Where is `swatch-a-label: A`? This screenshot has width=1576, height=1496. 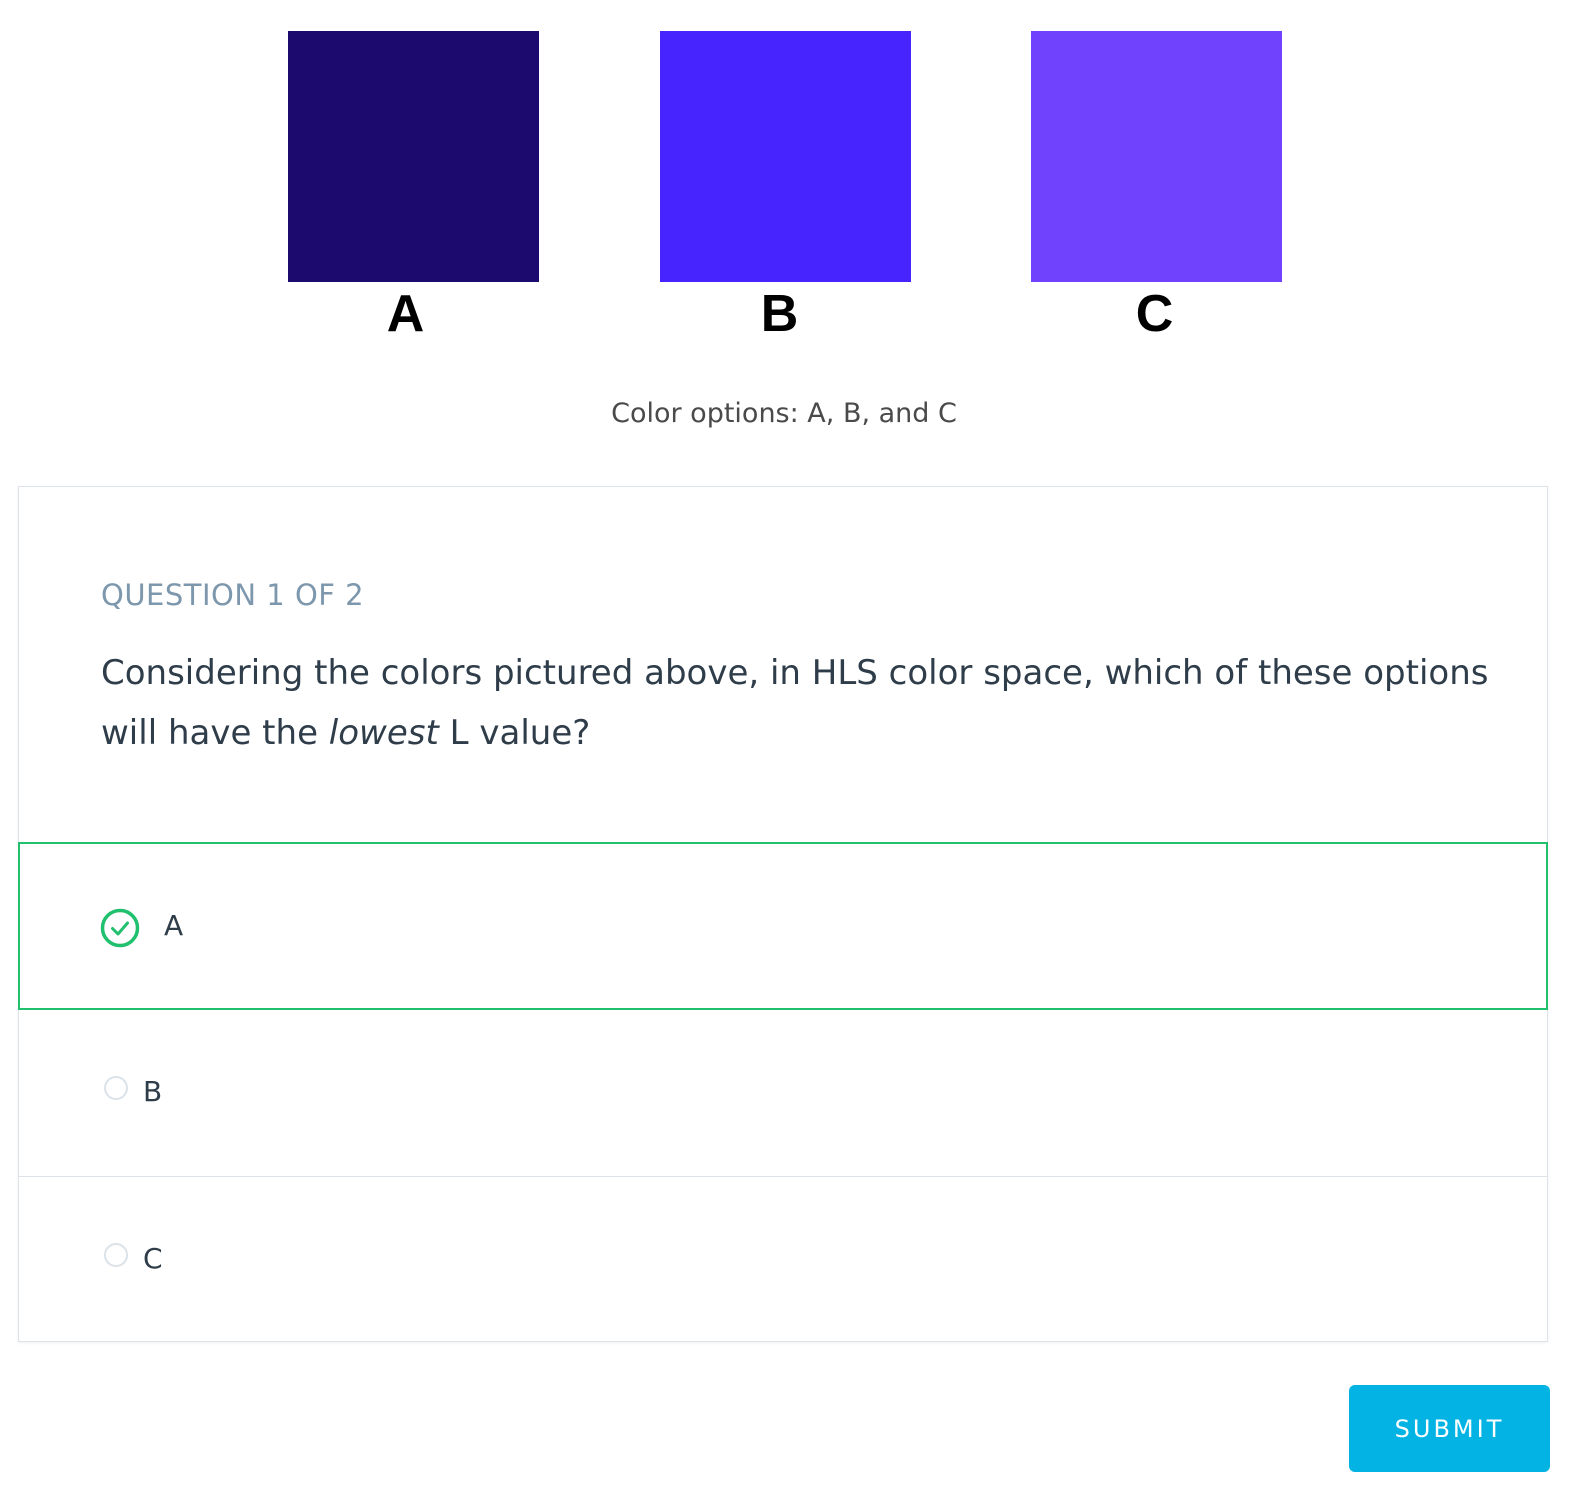
swatch-a-label: A is located at coordinates (405, 314).